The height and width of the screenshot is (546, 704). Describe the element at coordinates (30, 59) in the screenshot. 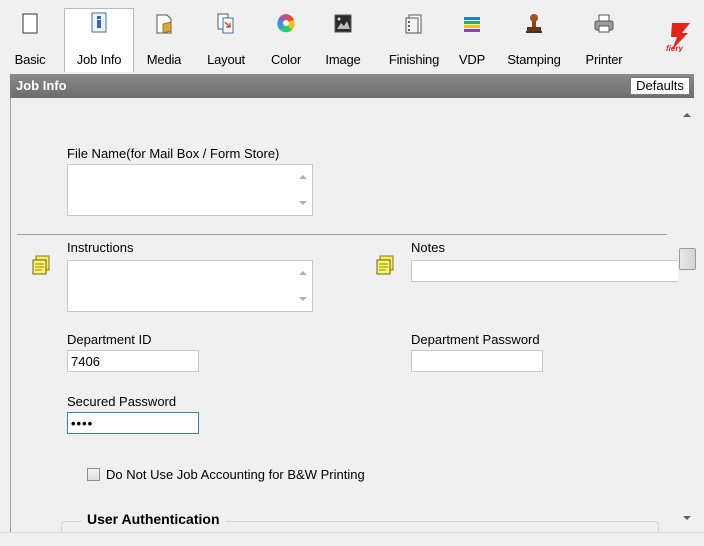

I see `tab-basic-label: Basic` at that location.